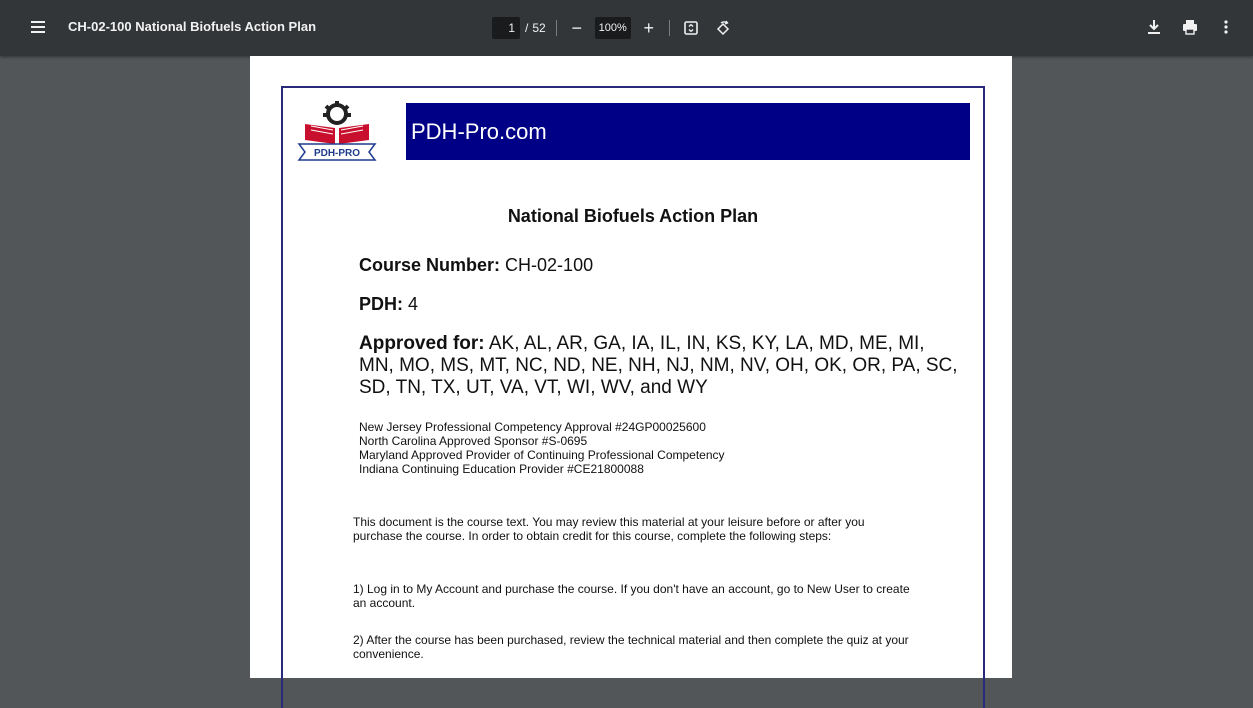  I want to click on pdh-label: PDH:, so click(381, 304).